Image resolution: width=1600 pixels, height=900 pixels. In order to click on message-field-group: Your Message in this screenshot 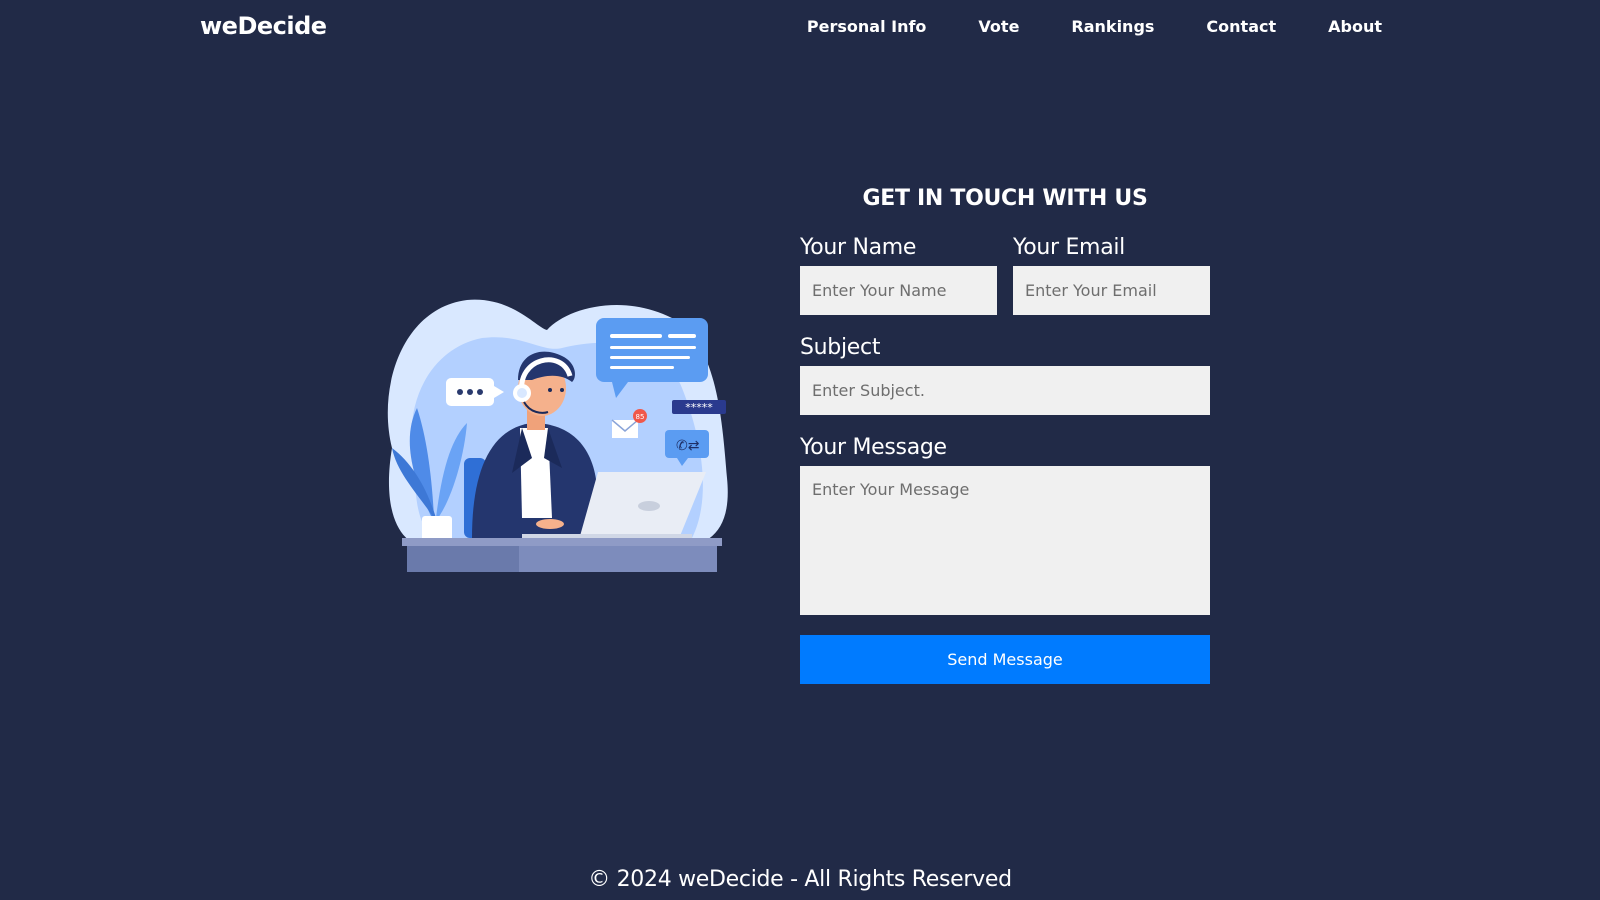, I will do `click(1005, 525)`.